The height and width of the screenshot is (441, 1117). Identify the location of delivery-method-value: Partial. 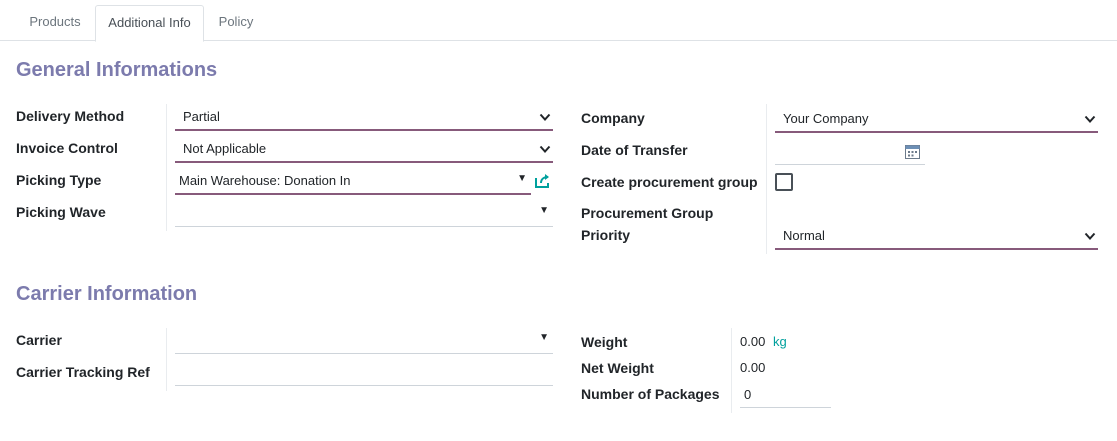
(201, 116).